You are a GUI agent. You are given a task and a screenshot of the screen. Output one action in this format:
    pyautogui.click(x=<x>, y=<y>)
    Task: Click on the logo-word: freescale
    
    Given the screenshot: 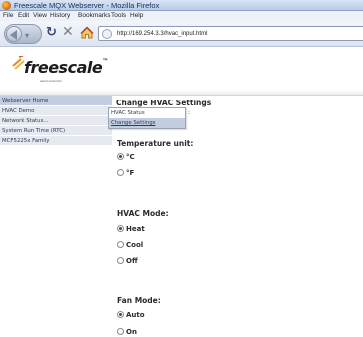 What is the action you would take?
    pyautogui.click(x=63, y=67)
    